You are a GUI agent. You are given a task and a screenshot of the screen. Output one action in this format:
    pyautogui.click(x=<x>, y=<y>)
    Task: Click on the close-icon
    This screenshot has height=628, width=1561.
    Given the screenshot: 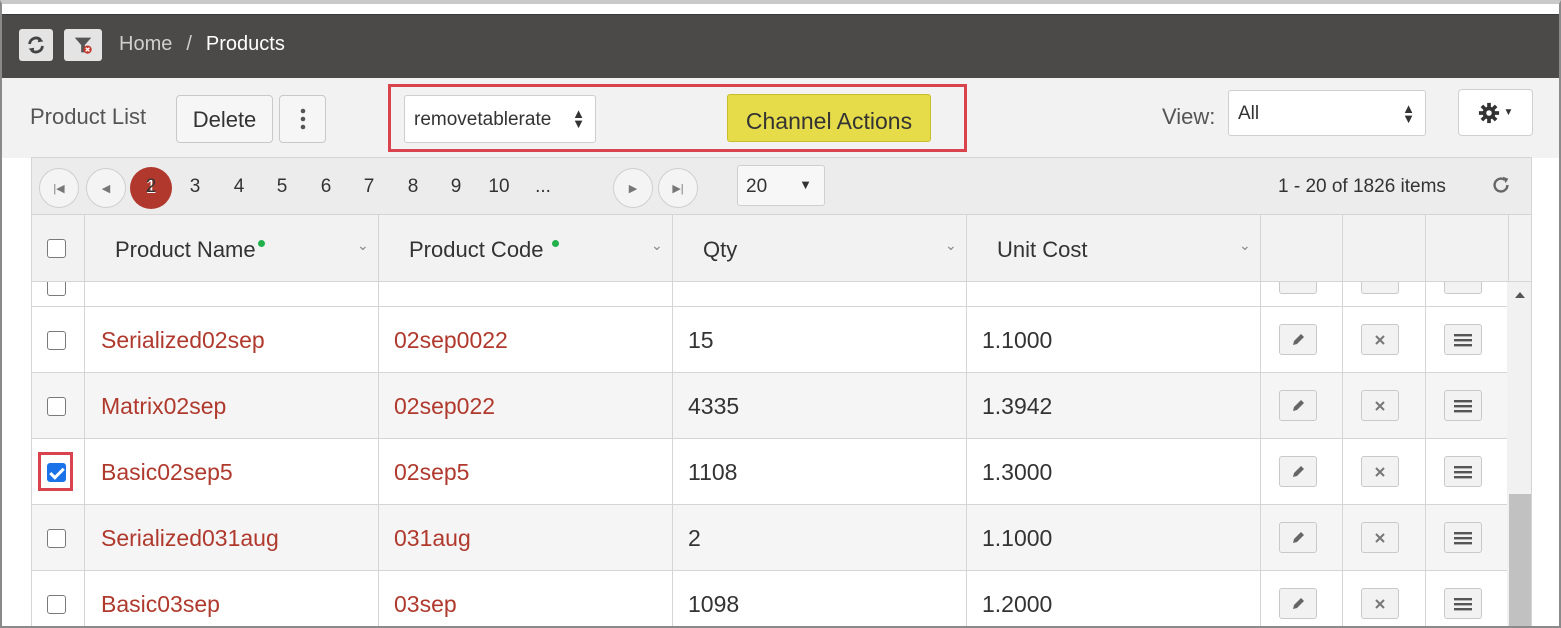 What is the action you would take?
    pyautogui.click(x=1380, y=471)
    